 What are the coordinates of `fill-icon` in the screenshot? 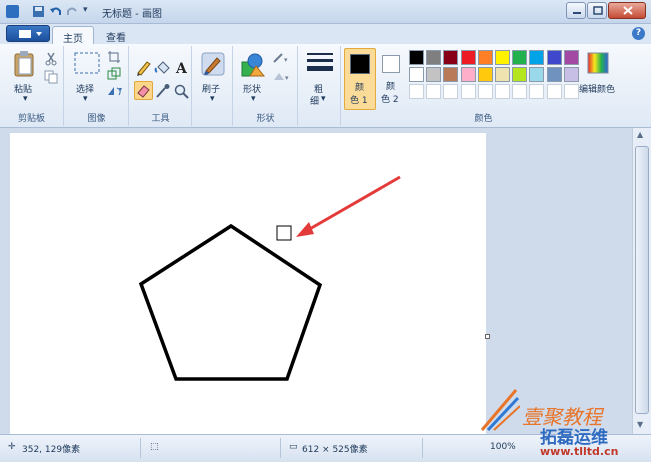 It's located at (162, 69).